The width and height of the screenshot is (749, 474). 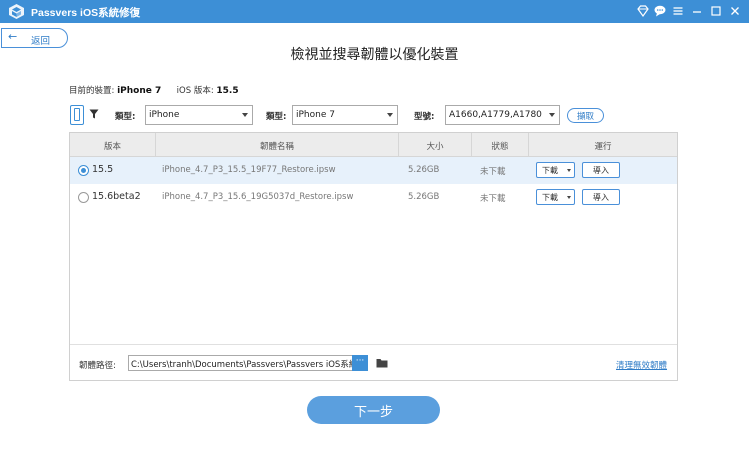 I want to click on minimize-icon, so click(x=697, y=11).